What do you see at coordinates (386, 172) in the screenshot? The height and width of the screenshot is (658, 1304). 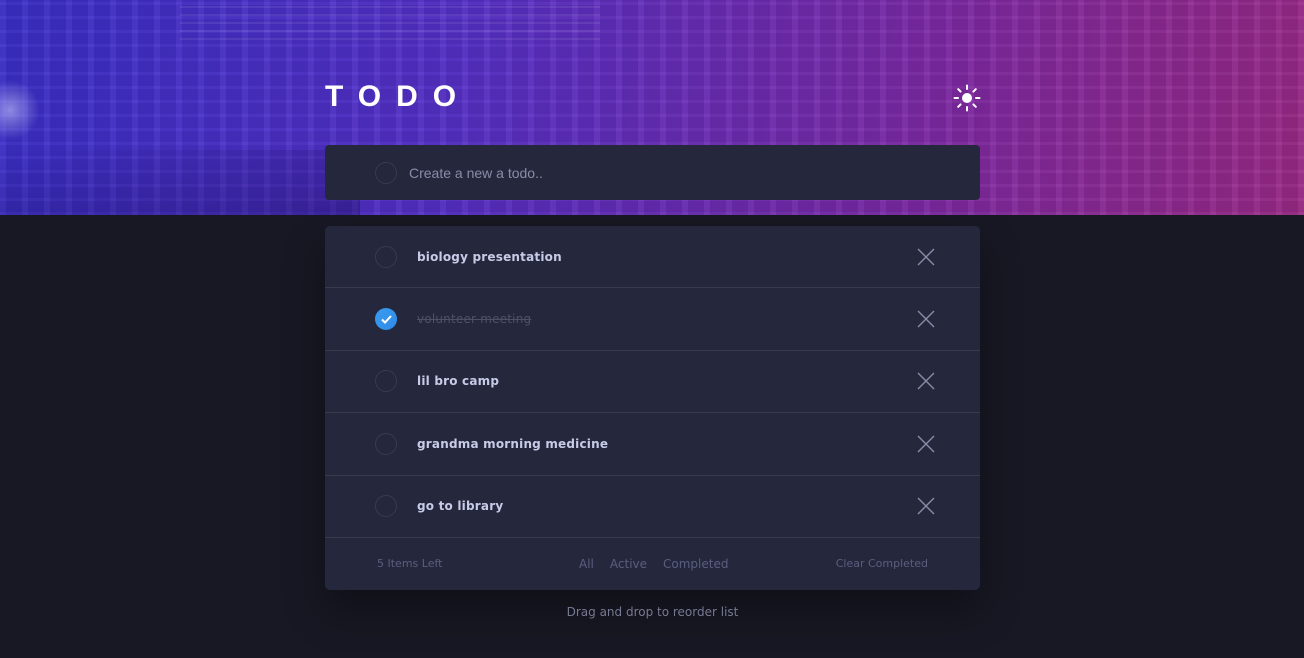 I see `new-todo-checkbox` at bounding box center [386, 172].